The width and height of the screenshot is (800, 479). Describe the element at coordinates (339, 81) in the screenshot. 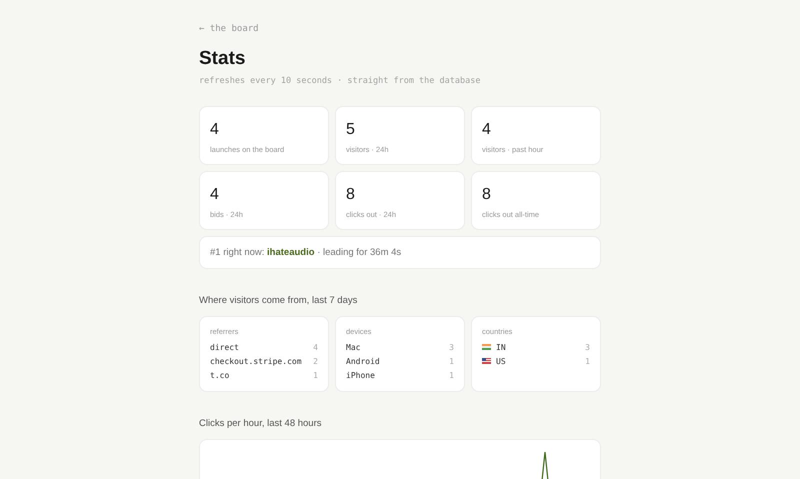

I see `subtitle: refreshes every 10 seconds · straight from the database` at that location.